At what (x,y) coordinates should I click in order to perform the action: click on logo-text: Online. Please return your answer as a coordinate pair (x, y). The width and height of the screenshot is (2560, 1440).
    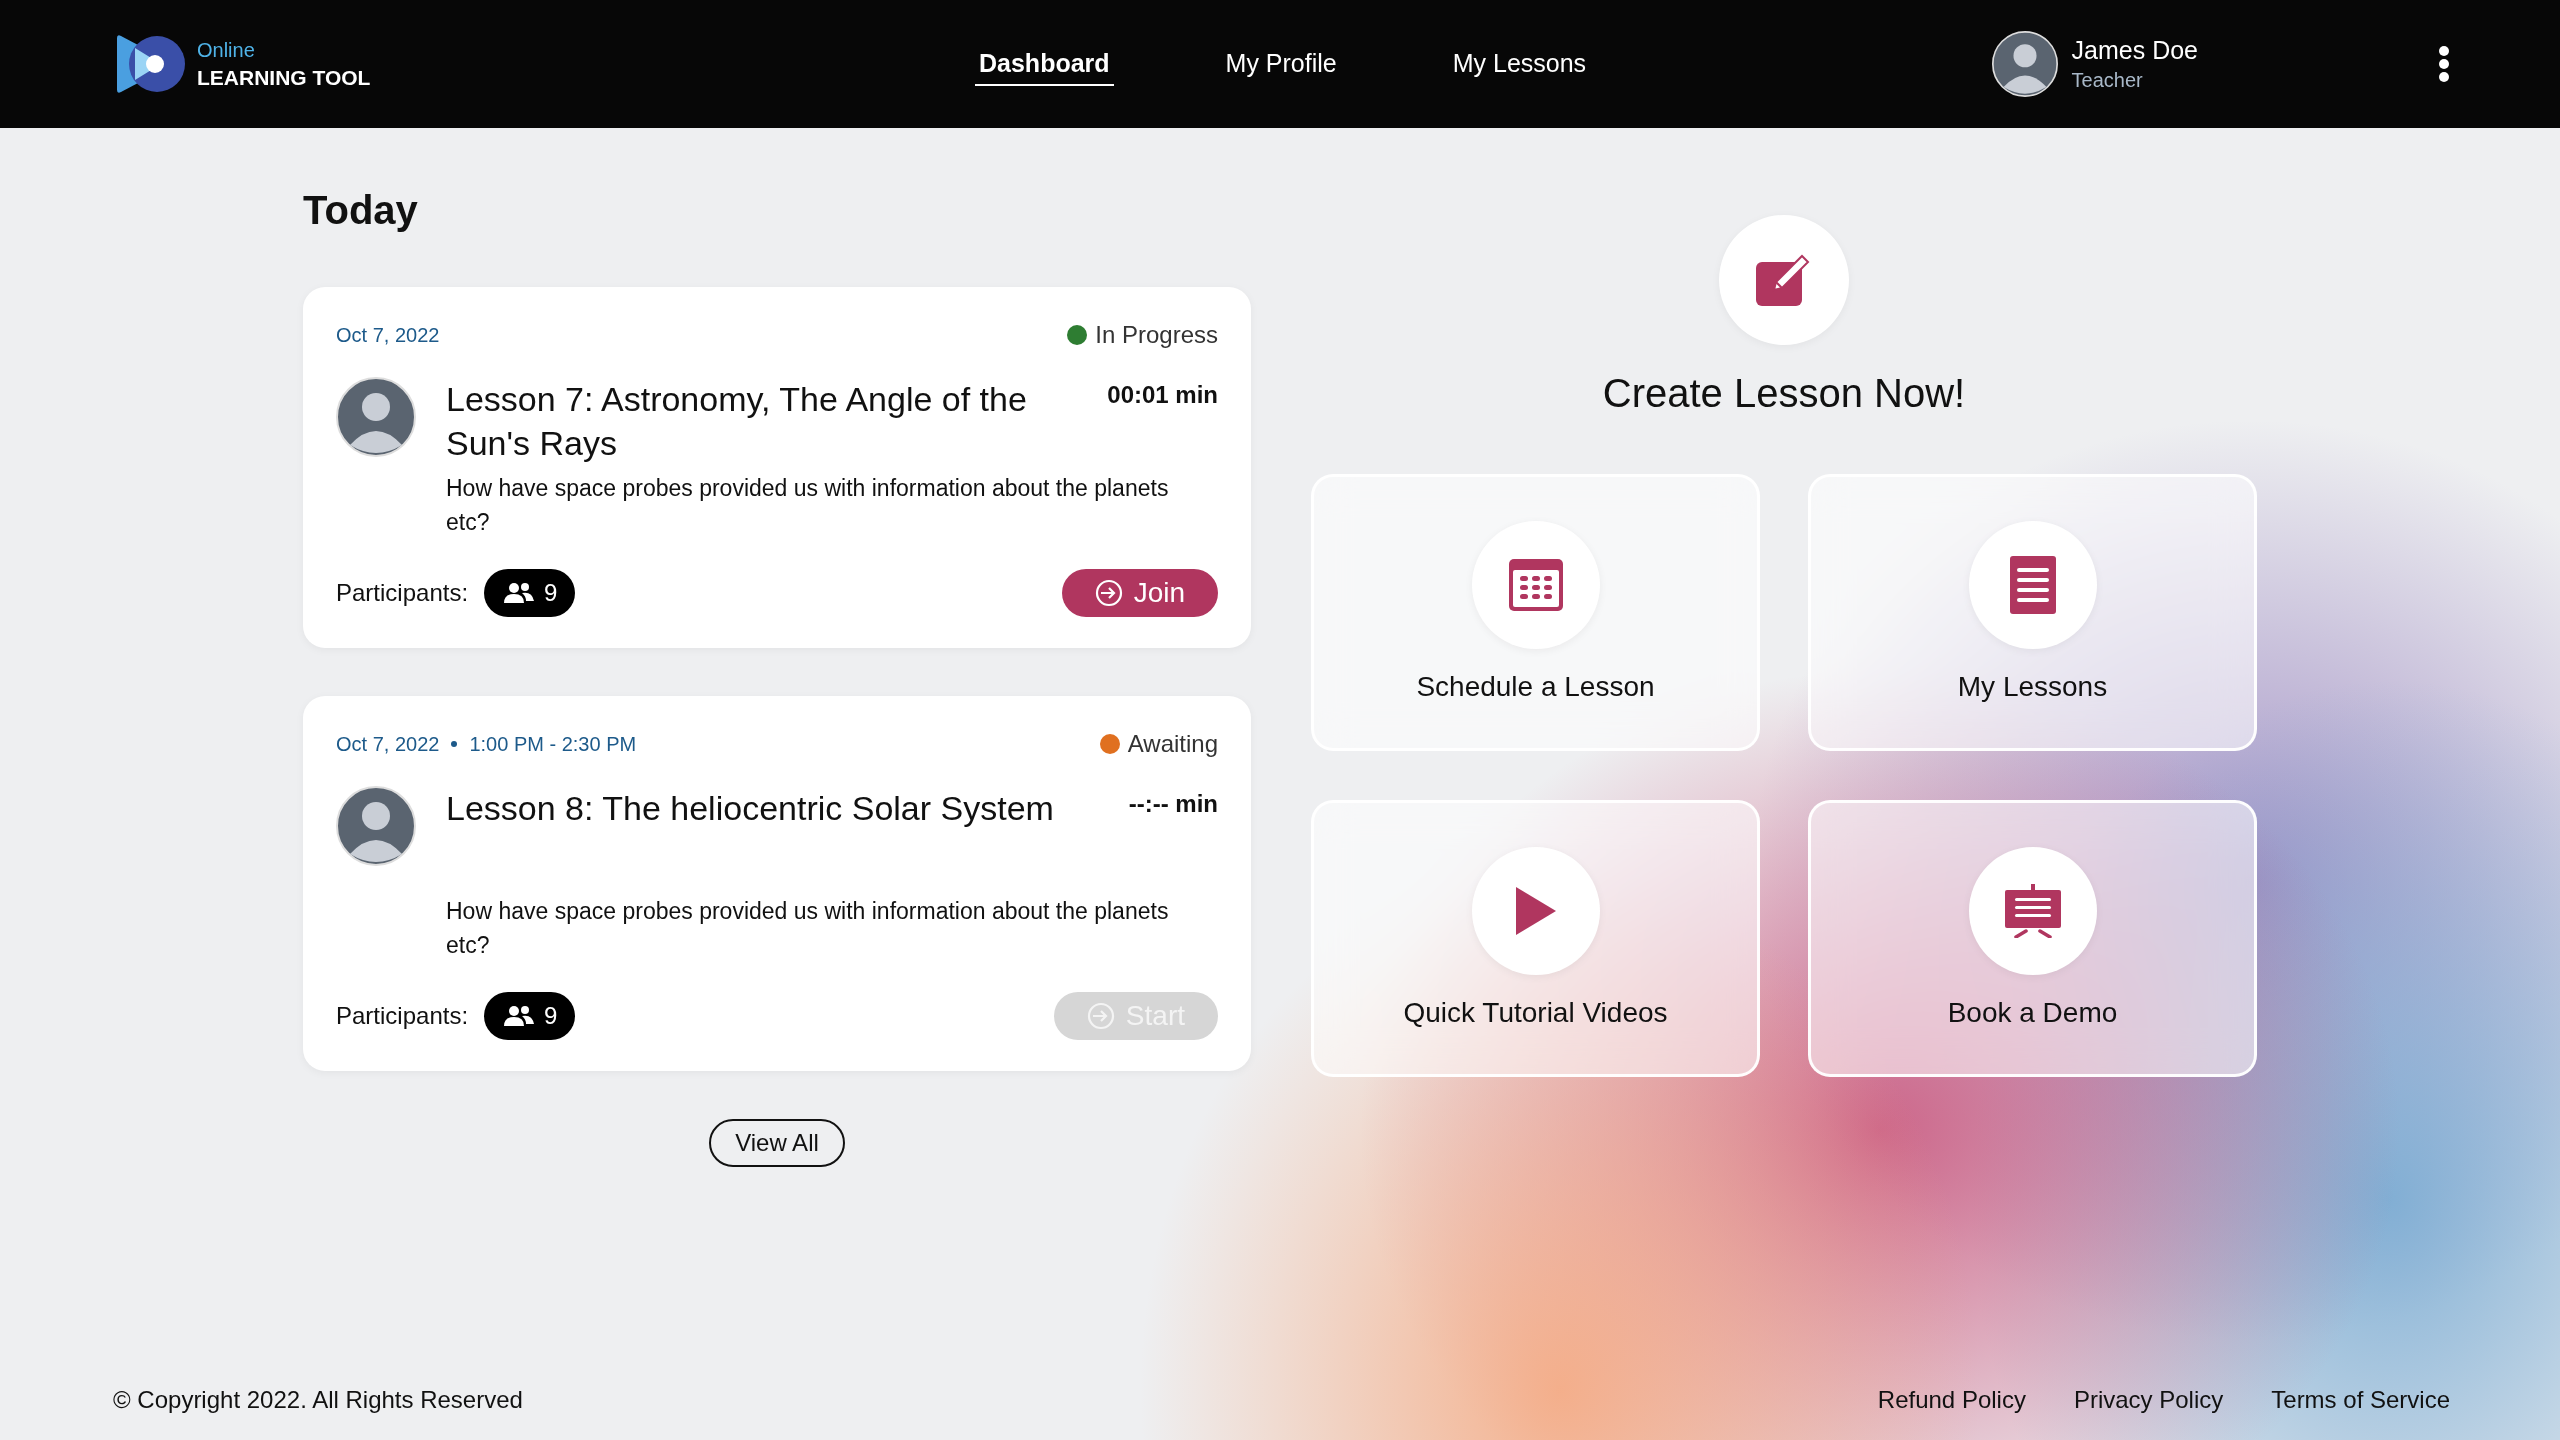
    Looking at the image, I should click on (226, 50).